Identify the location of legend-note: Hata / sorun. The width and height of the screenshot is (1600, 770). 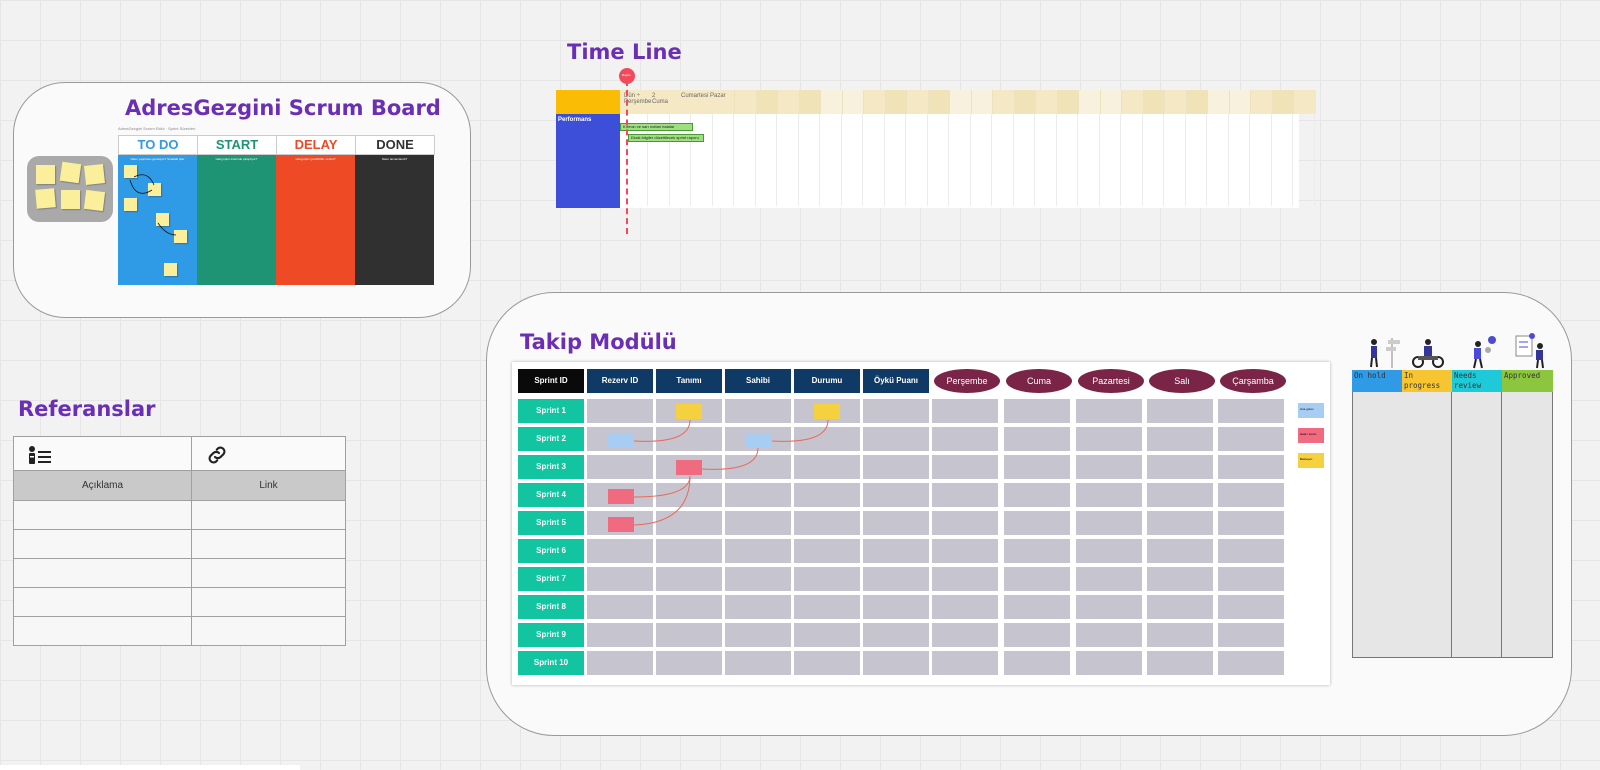
(1311, 435).